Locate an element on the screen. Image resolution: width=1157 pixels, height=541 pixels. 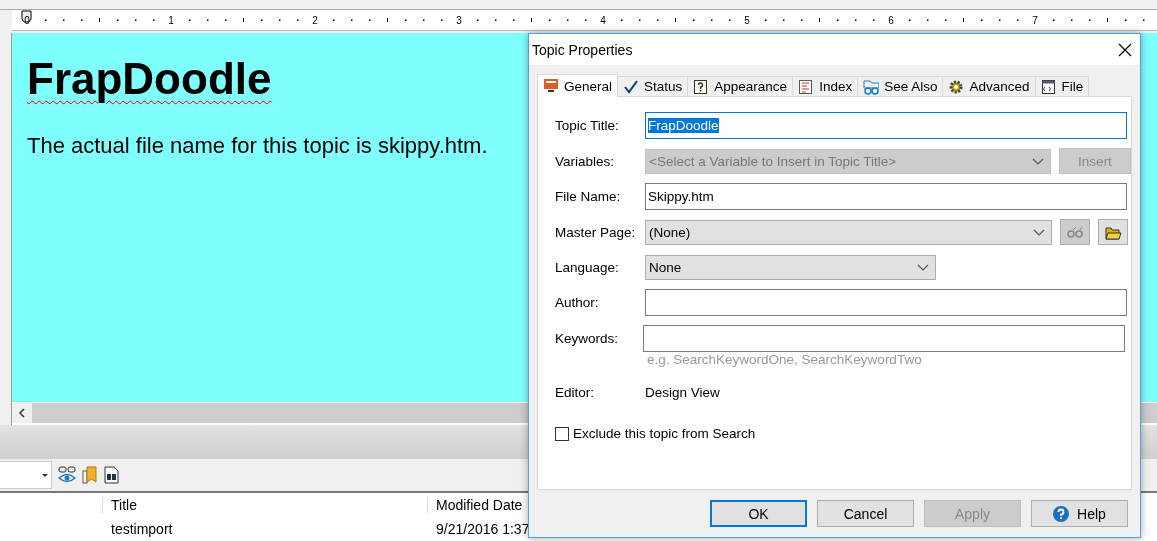
dropdown: None is located at coordinates (790, 267).